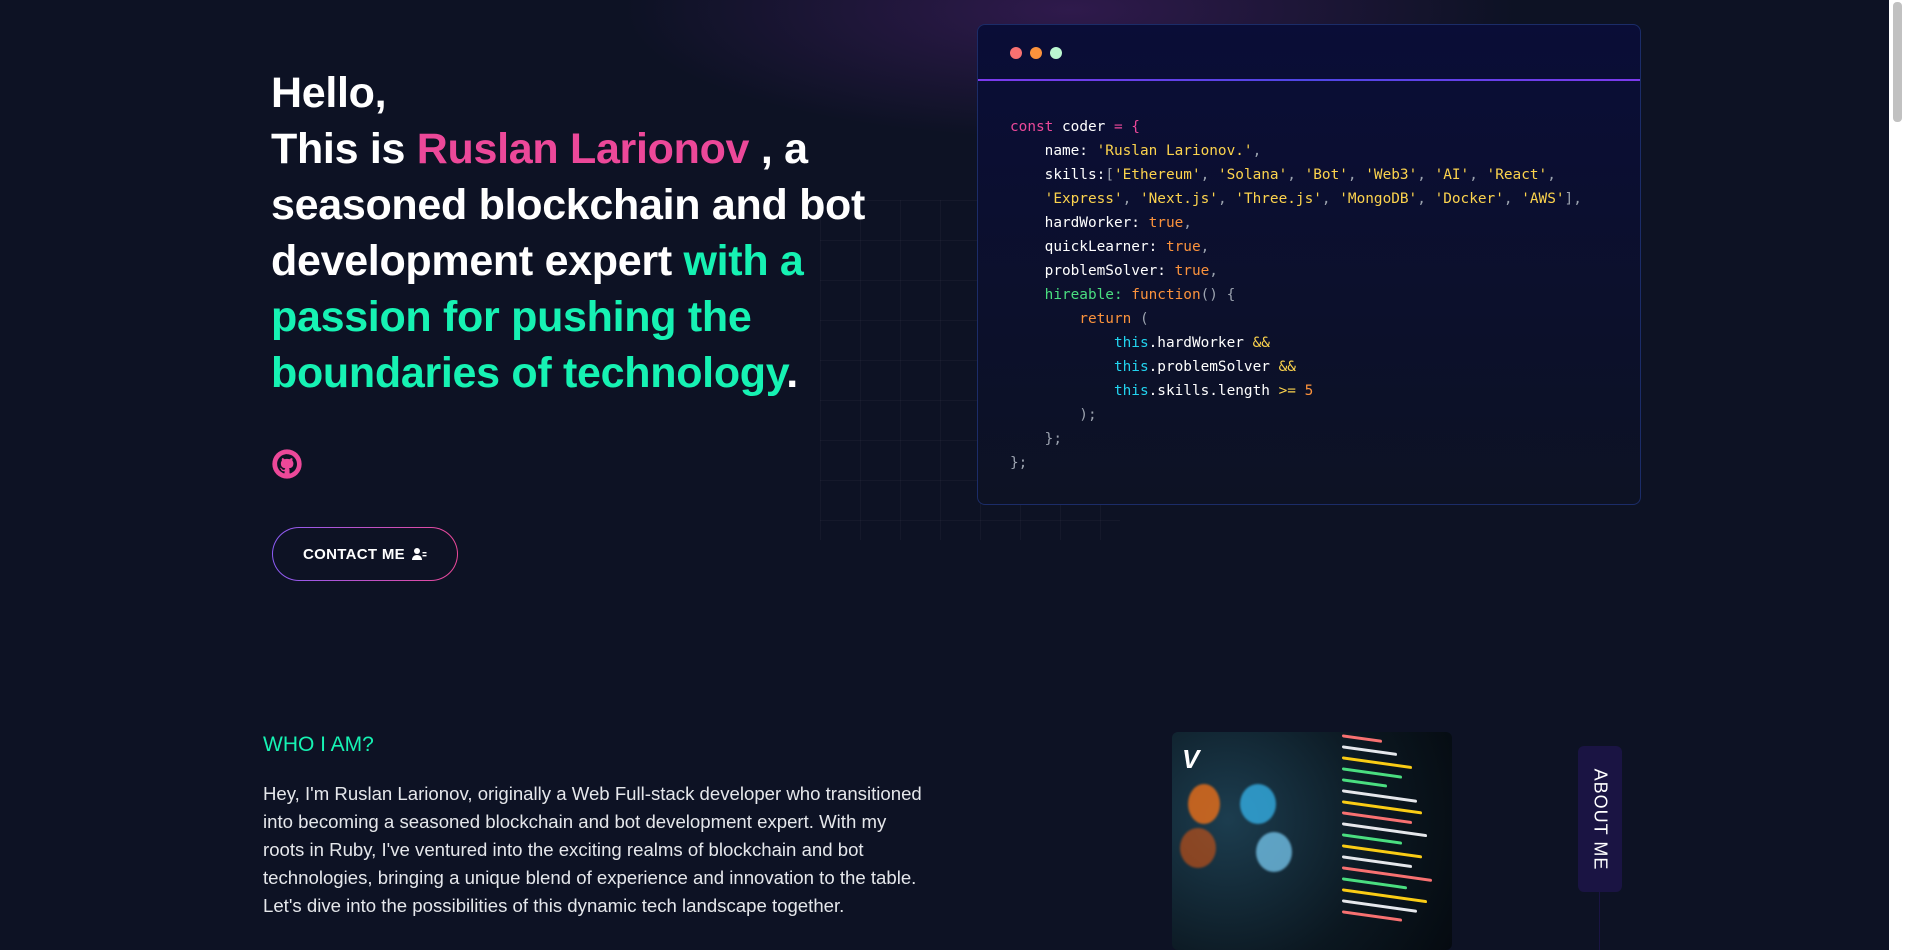  What do you see at coordinates (792, 373) in the screenshot?
I see `hero-period: .` at bounding box center [792, 373].